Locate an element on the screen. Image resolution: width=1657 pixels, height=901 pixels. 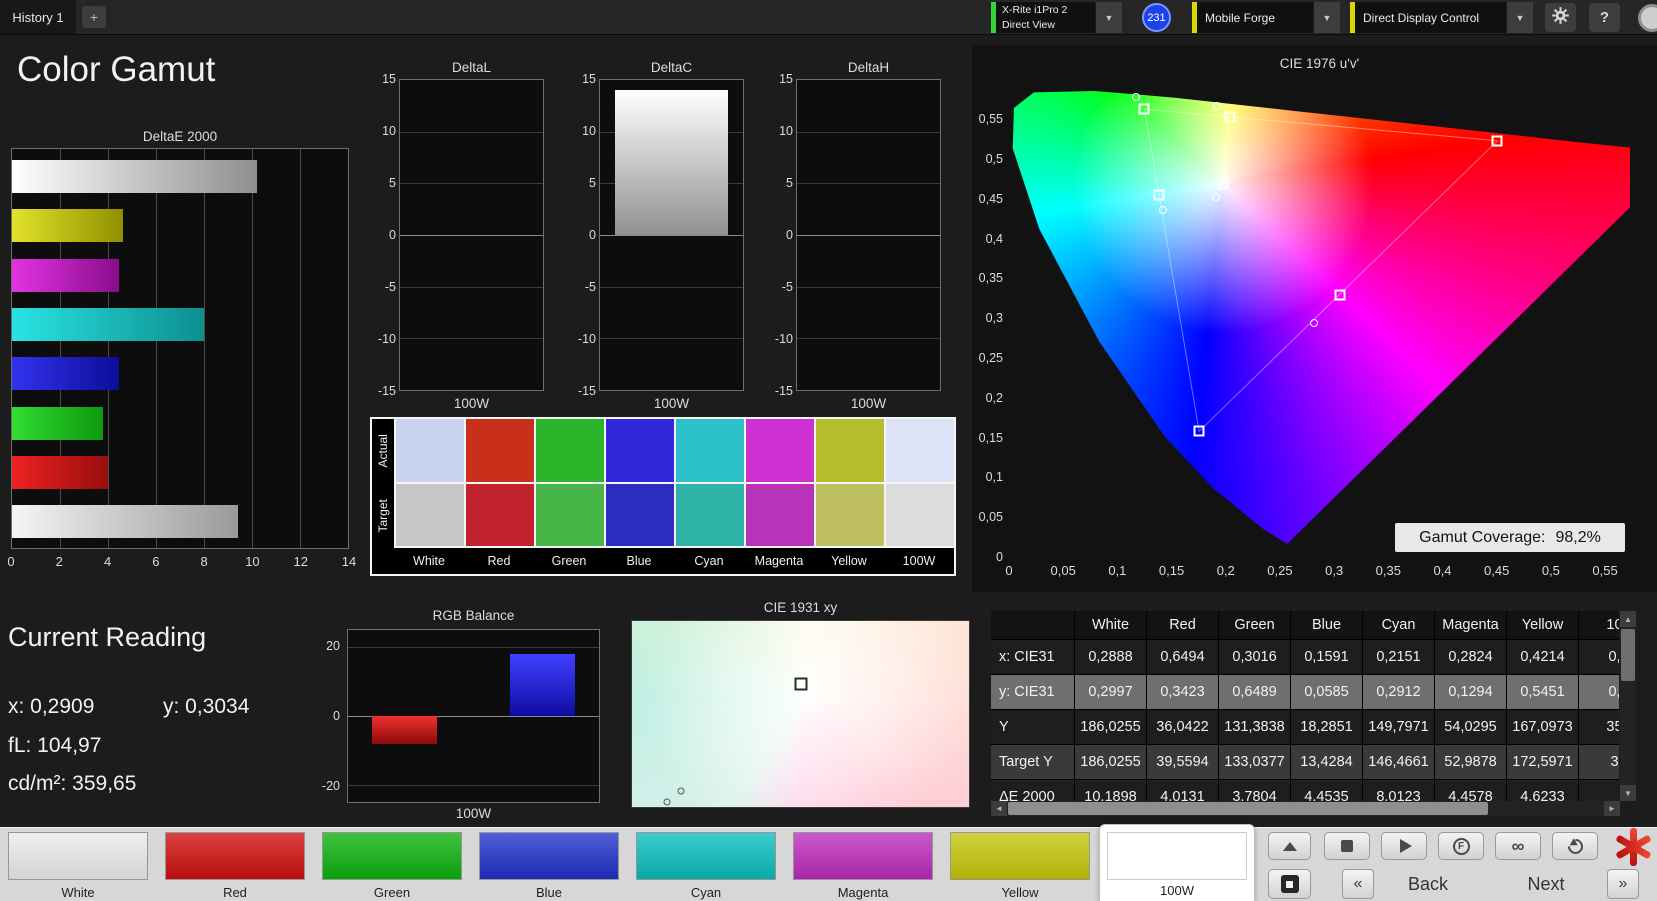
deltae-axis-tick-label: 14 is located at coordinates (349, 561).